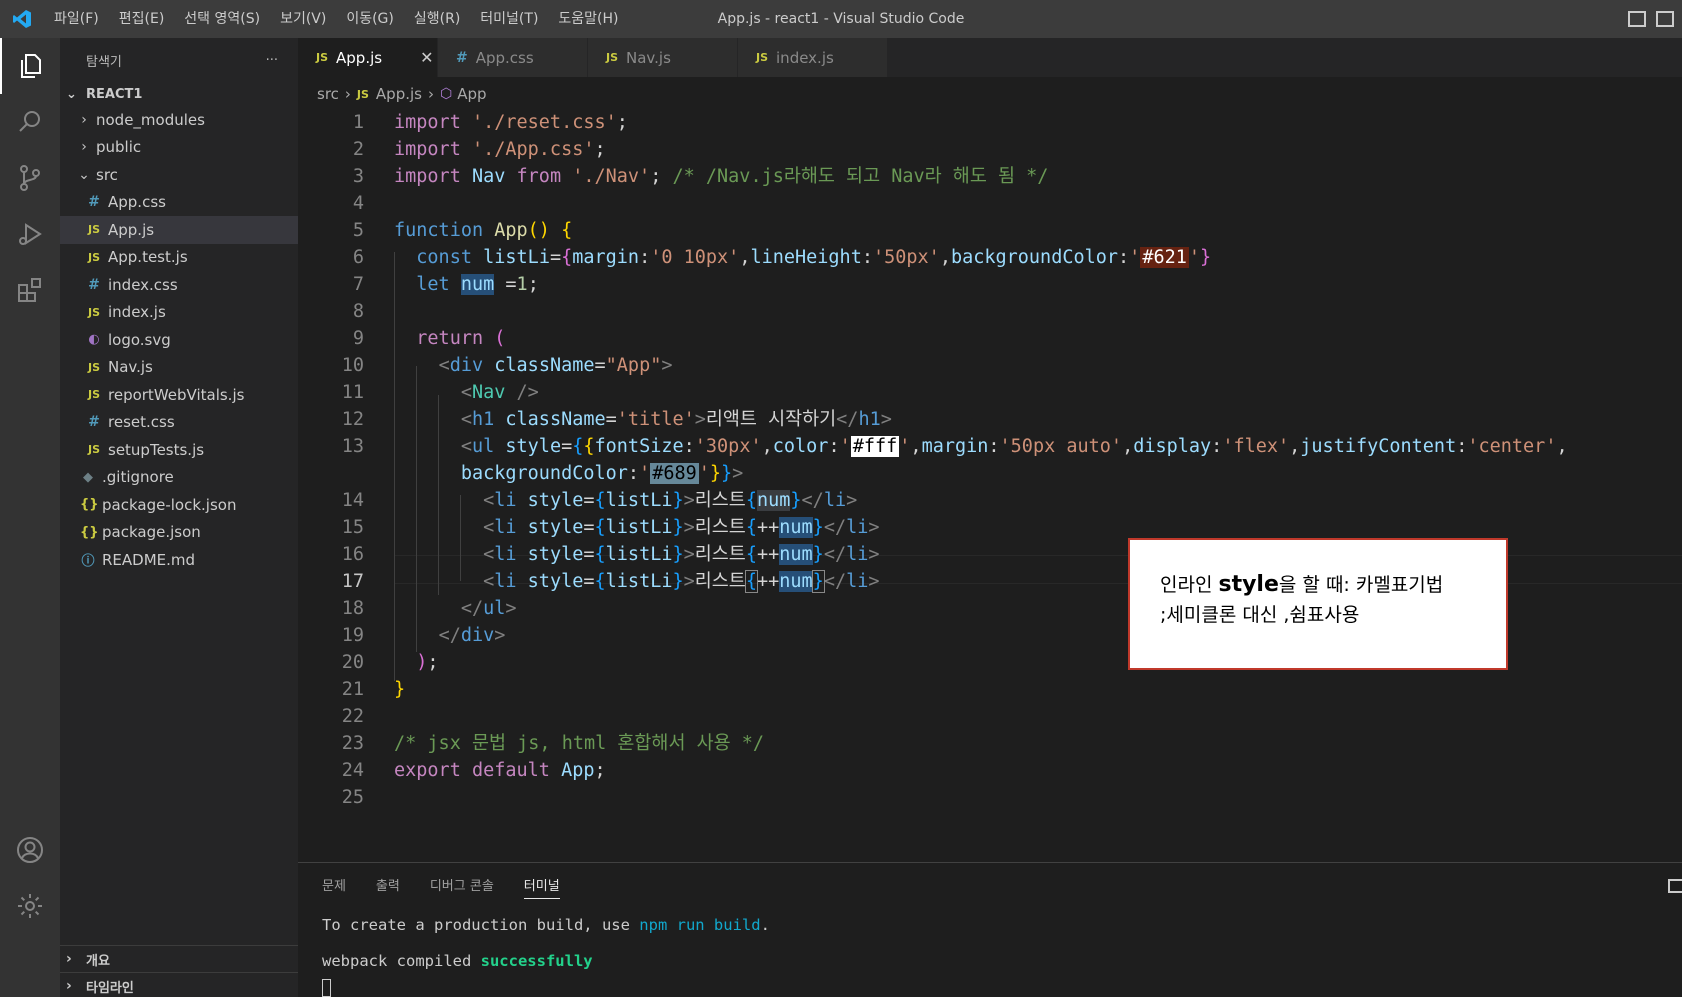 The image size is (1682, 997). Describe the element at coordinates (30, 234) in the screenshot. I see `run-debug-icon` at that location.